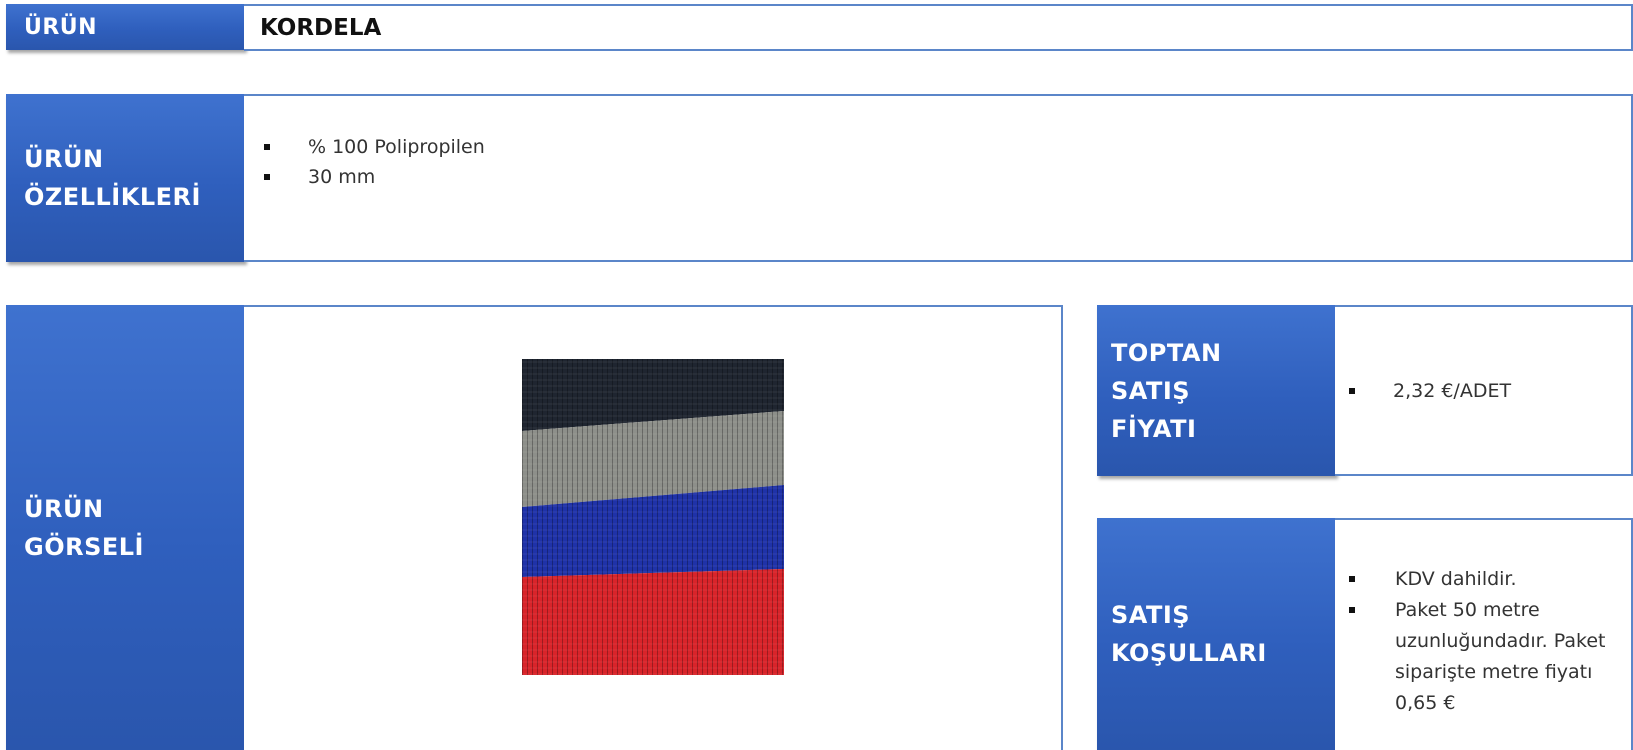 This screenshot has width=1633, height=750. Describe the element at coordinates (1456, 579) in the screenshot. I see `terms-text: KDV dahildir.` at that location.